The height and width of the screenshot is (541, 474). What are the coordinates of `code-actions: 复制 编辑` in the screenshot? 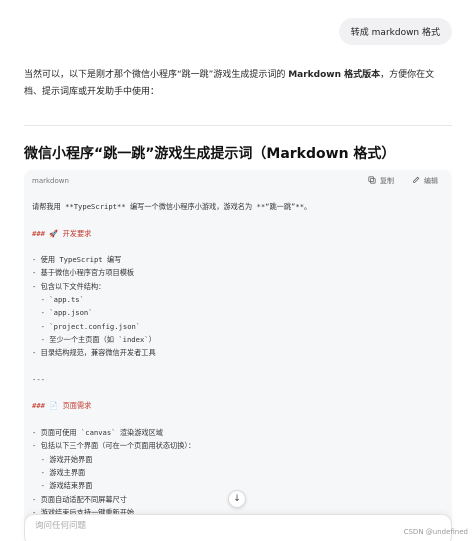 It's located at (403, 181).